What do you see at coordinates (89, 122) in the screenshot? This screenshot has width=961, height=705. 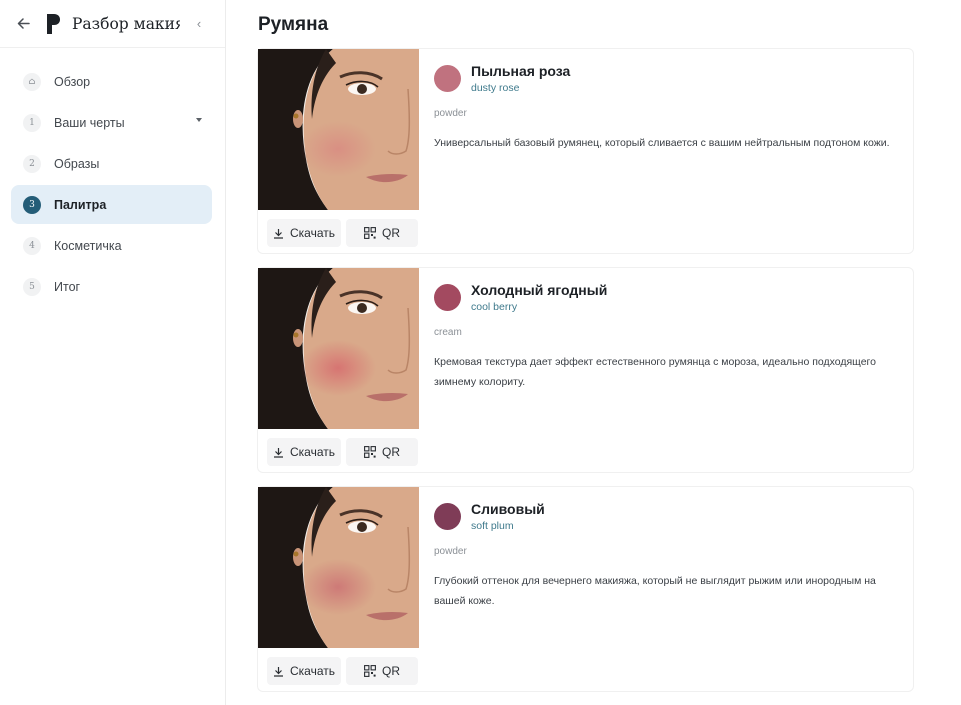 I see `sidebar-item-label: Ваши черты` at bounding box center [89, 122].